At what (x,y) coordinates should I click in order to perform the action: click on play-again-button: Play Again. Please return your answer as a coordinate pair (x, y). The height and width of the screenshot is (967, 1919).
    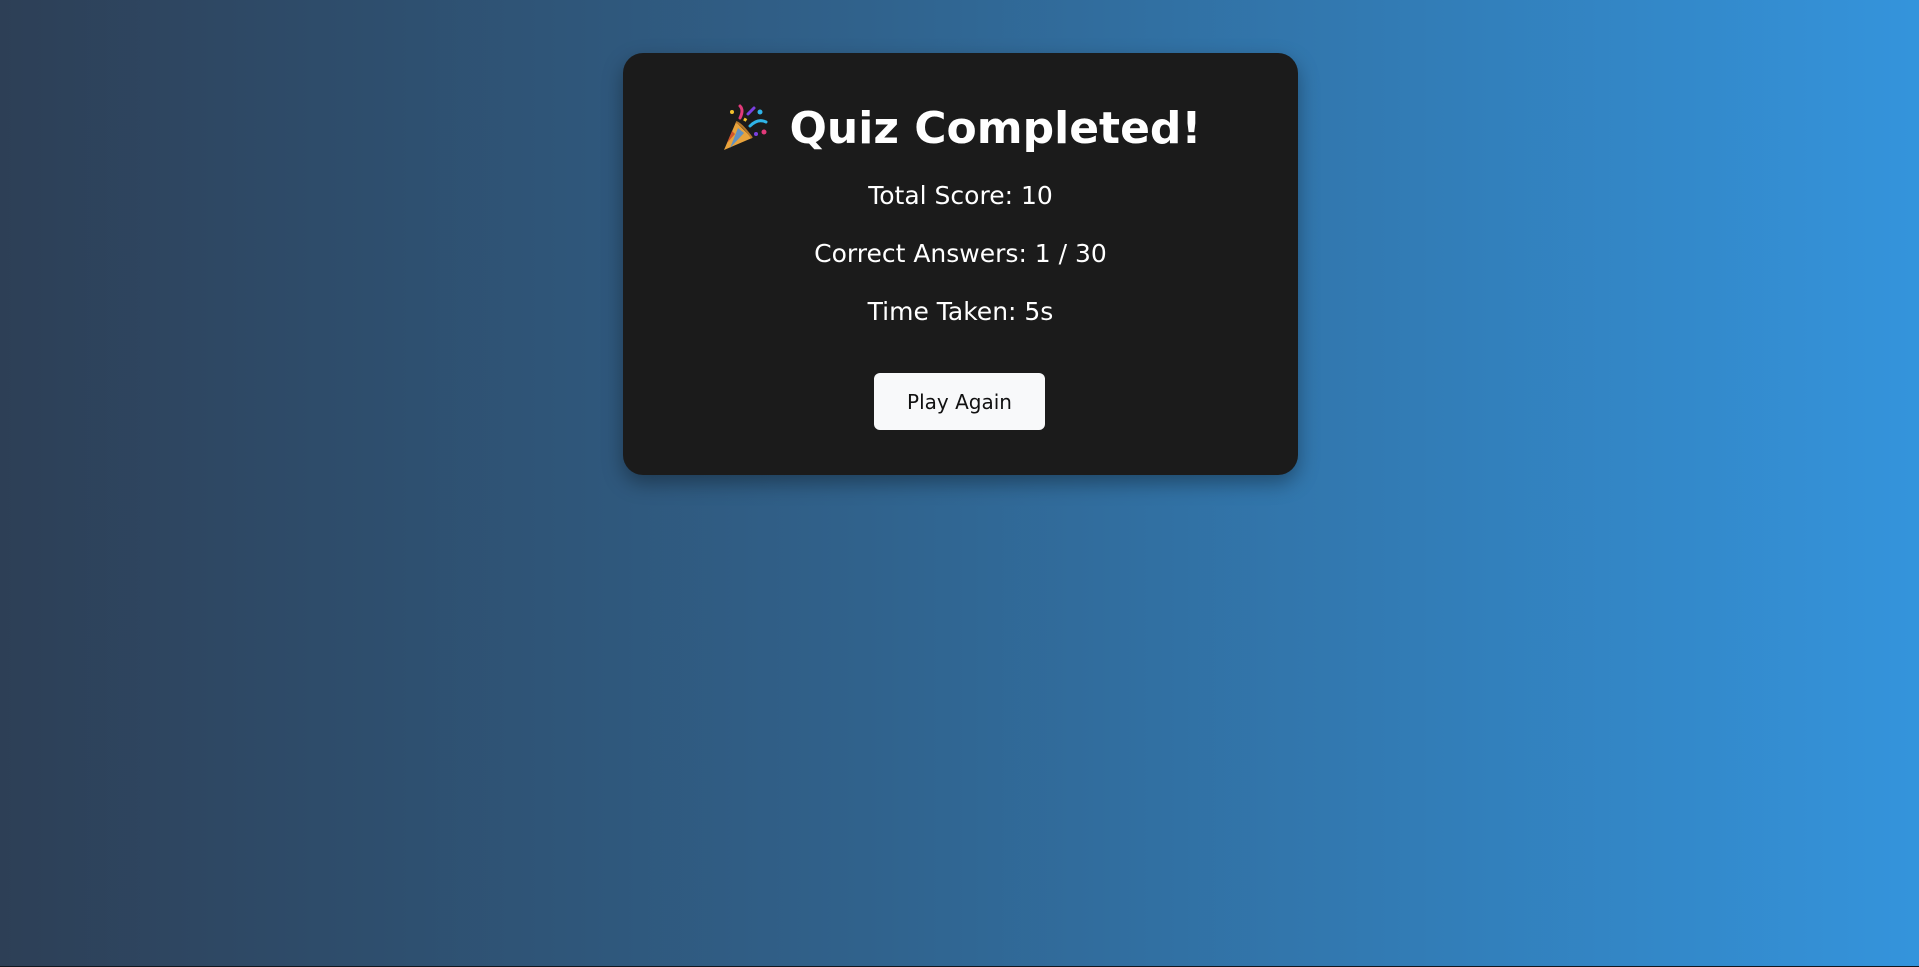
    Looking at the image, I should click on (959, 401).